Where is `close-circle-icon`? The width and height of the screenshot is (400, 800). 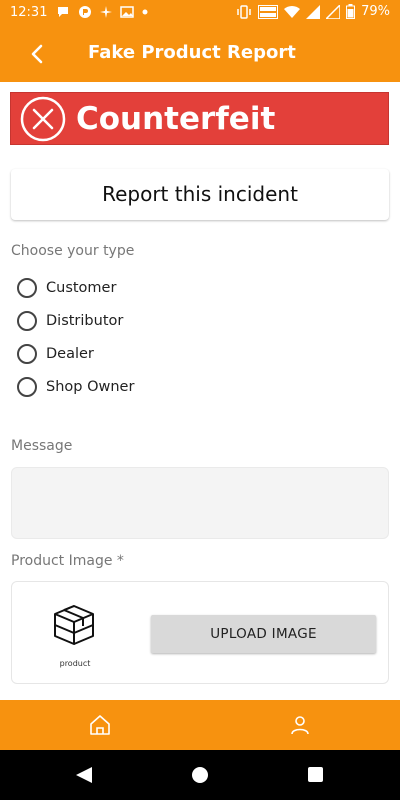
close-circle-icon is located at coordinates (43, 119).